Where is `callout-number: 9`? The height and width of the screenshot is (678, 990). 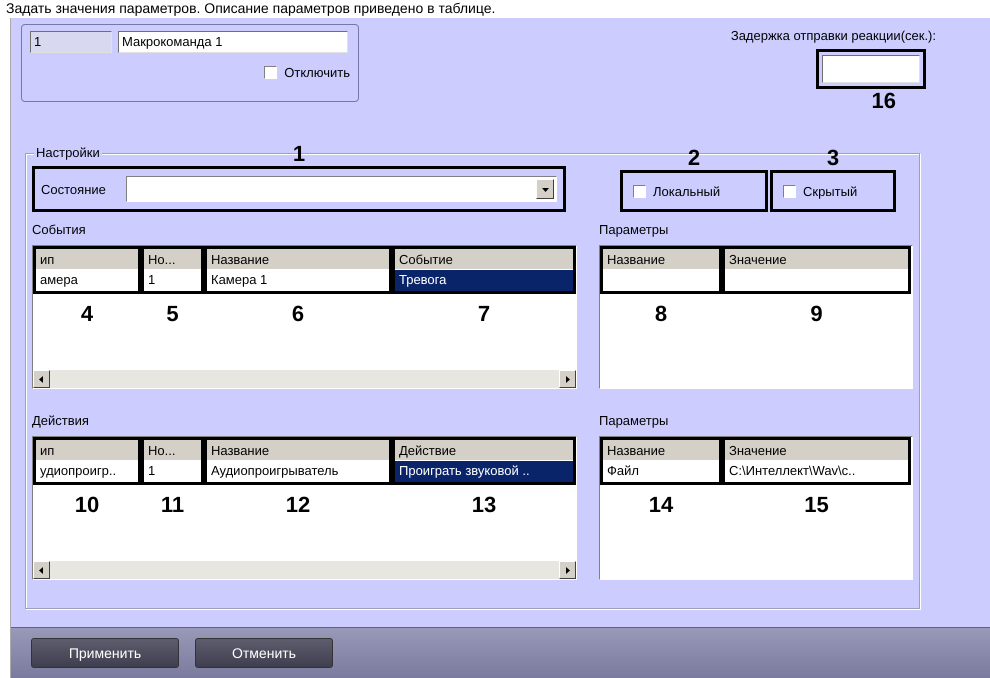 callout-number: 9 is located at coordinates (816, 314).